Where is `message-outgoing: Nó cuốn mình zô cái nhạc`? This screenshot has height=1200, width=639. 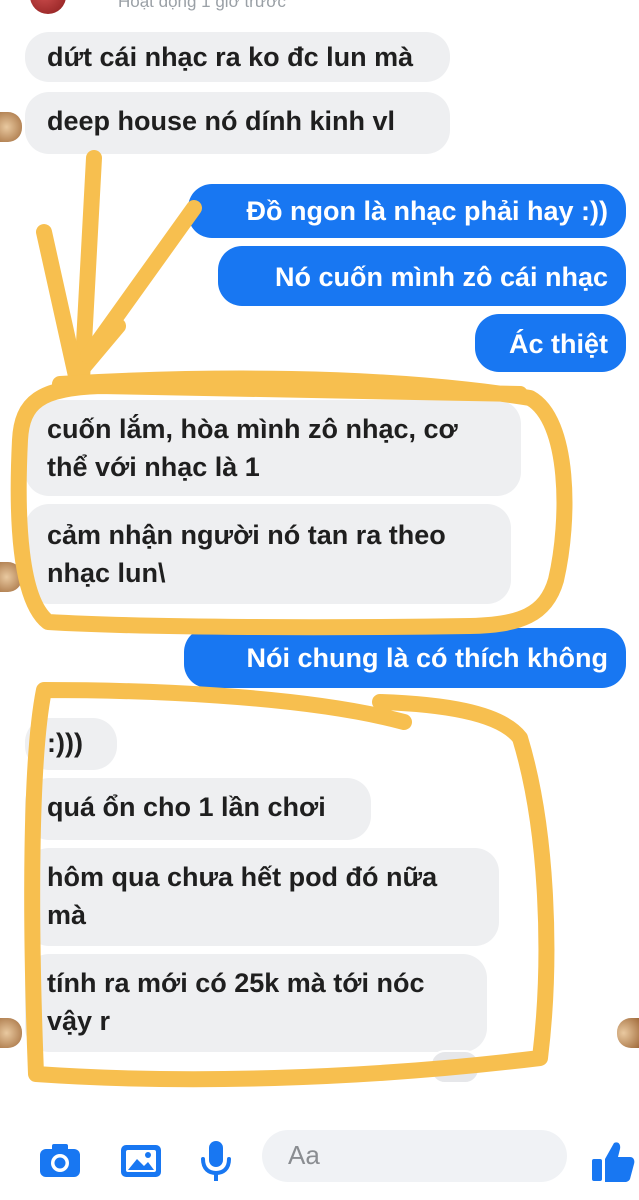
message-outgoing: Nó cuốn mình zô cái nhạc is located at coordinates (422, 276).